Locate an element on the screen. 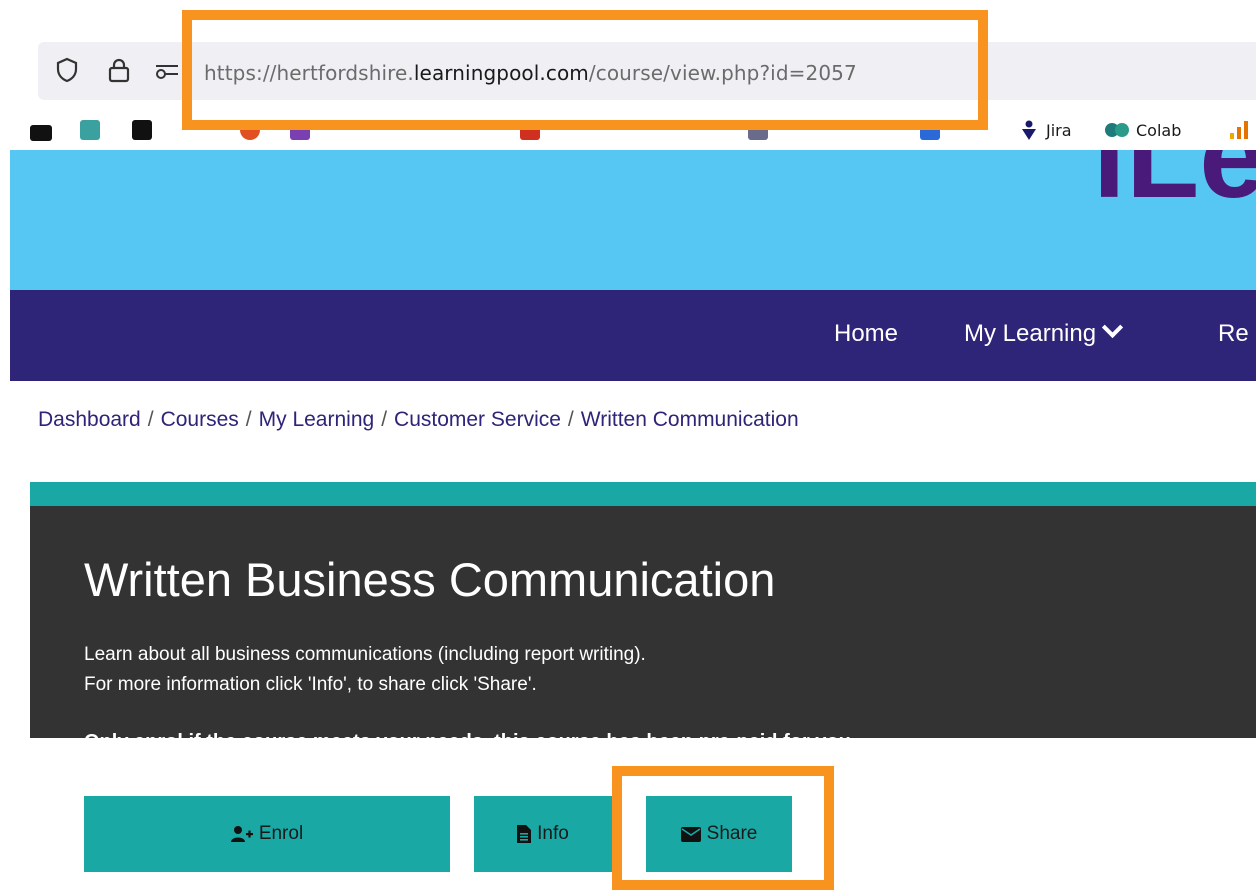 This screenshot has height=890, width=1256. lock-icon is located at coordinates (119, 70).